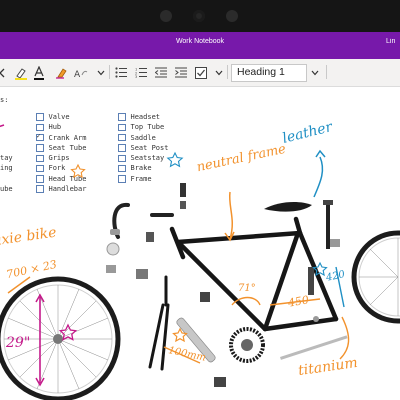  I want to click on camera-lens-icon, so click(199, 16).